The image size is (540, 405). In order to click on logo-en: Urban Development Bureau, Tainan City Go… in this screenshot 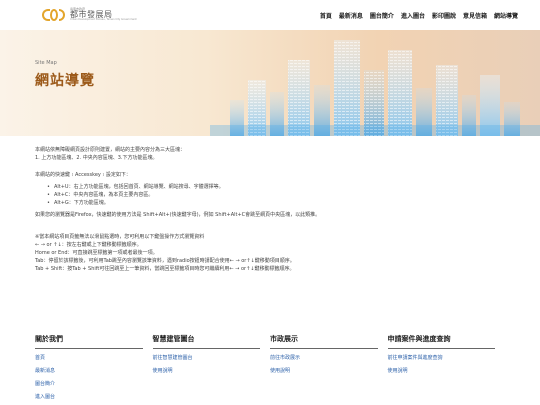, I will do `click(103, 20)`.